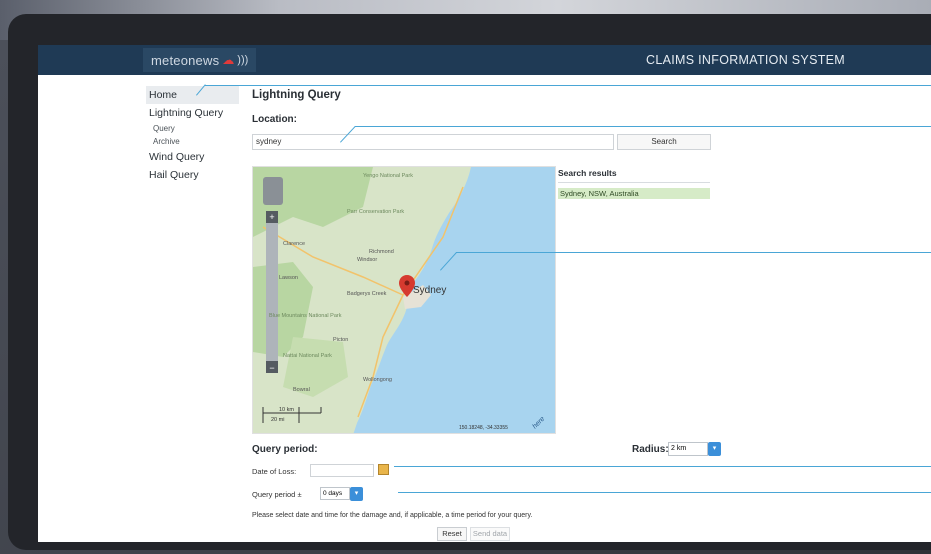 The image size is (931, 554). Describe the element at coordinates (433, 142) in the screenshot. I see `location-input: sydney` at that location.